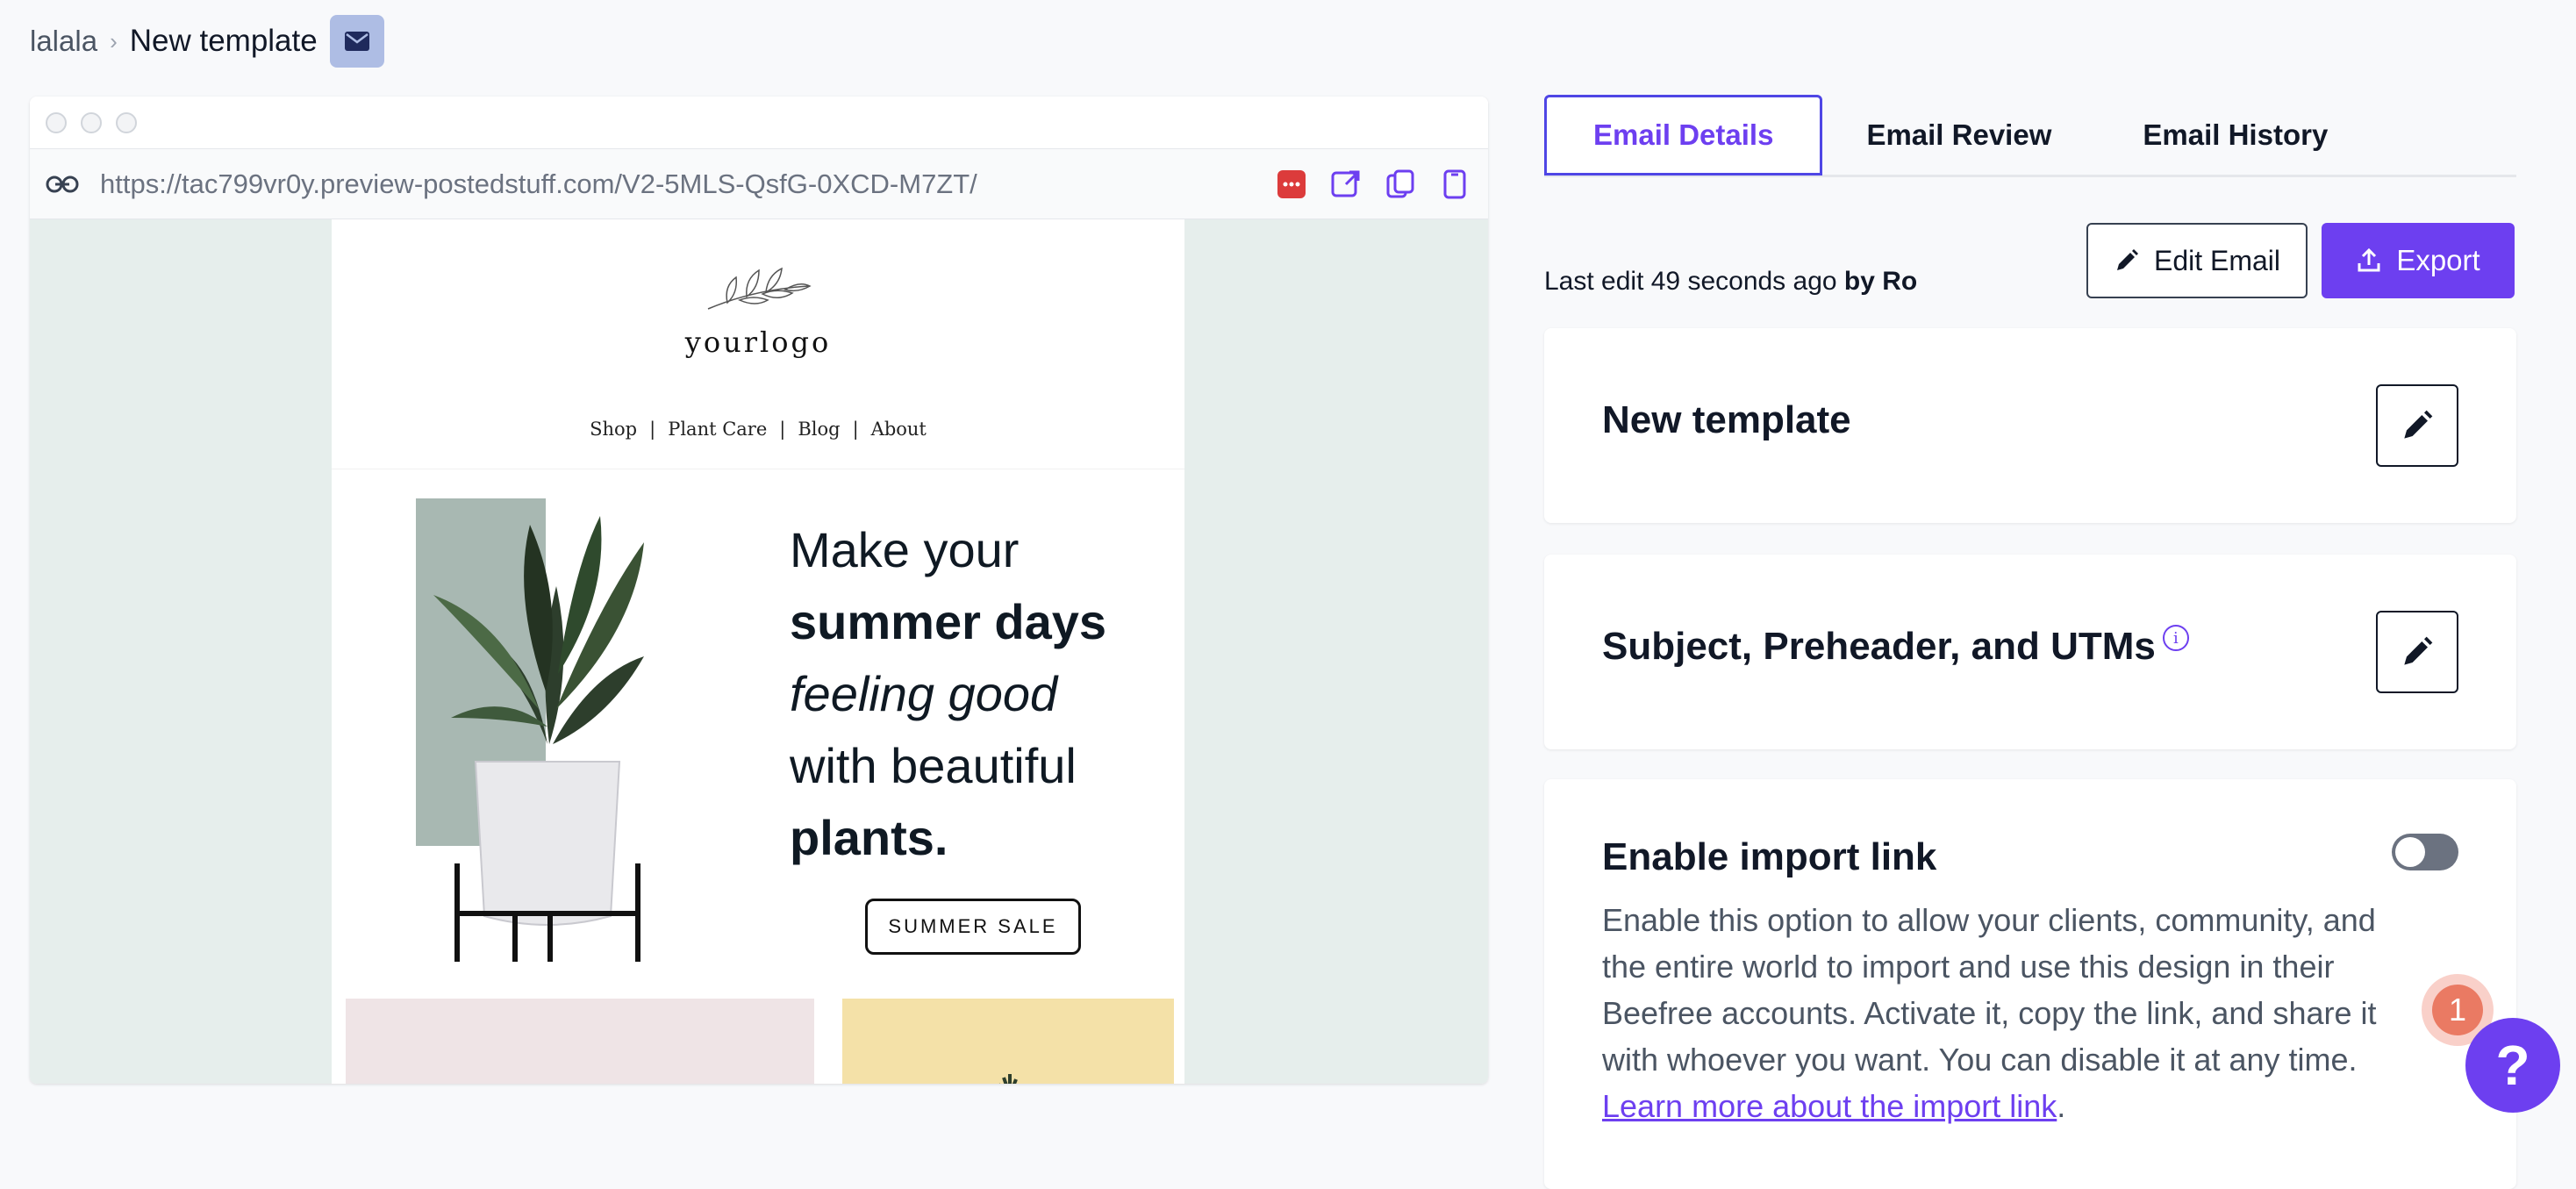 The height and width of the screenshot is (1189, 2576). Describe the element at coordinates (2457, 1010) in the screenshot. I see `notification-count: 1` at that location.